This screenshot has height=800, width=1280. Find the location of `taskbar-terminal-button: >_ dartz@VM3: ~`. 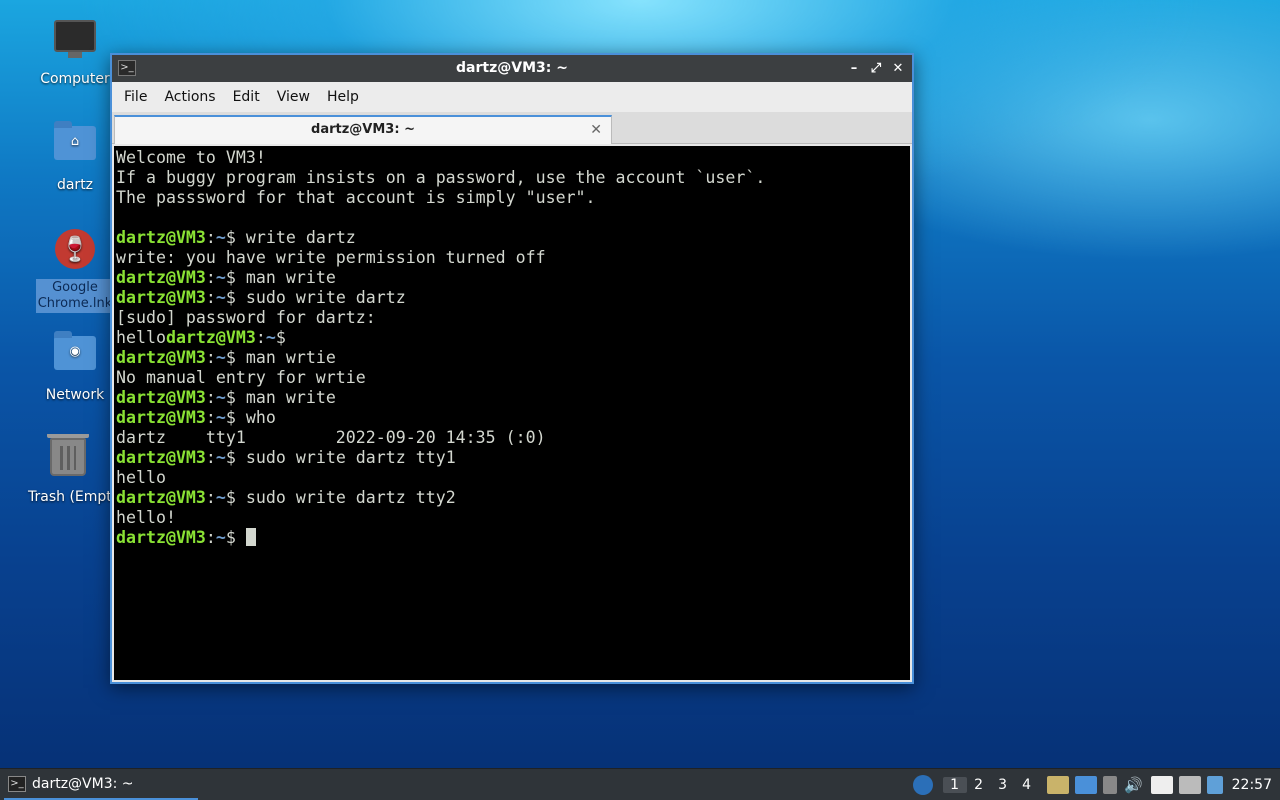

taskbar-terminal-button: >_ dartz@VM3: ~ is located at coordinates (101, 785).